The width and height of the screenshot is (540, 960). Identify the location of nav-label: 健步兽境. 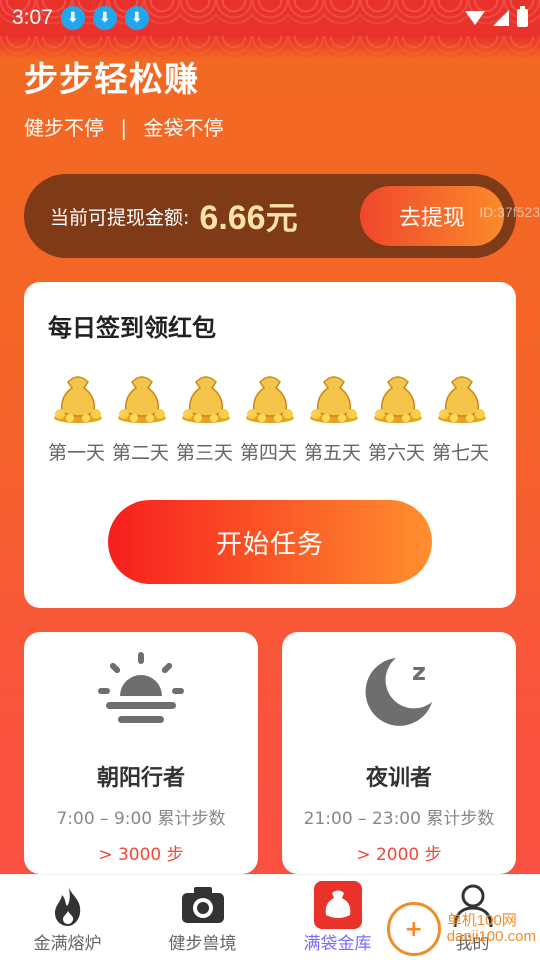
(202, 944).